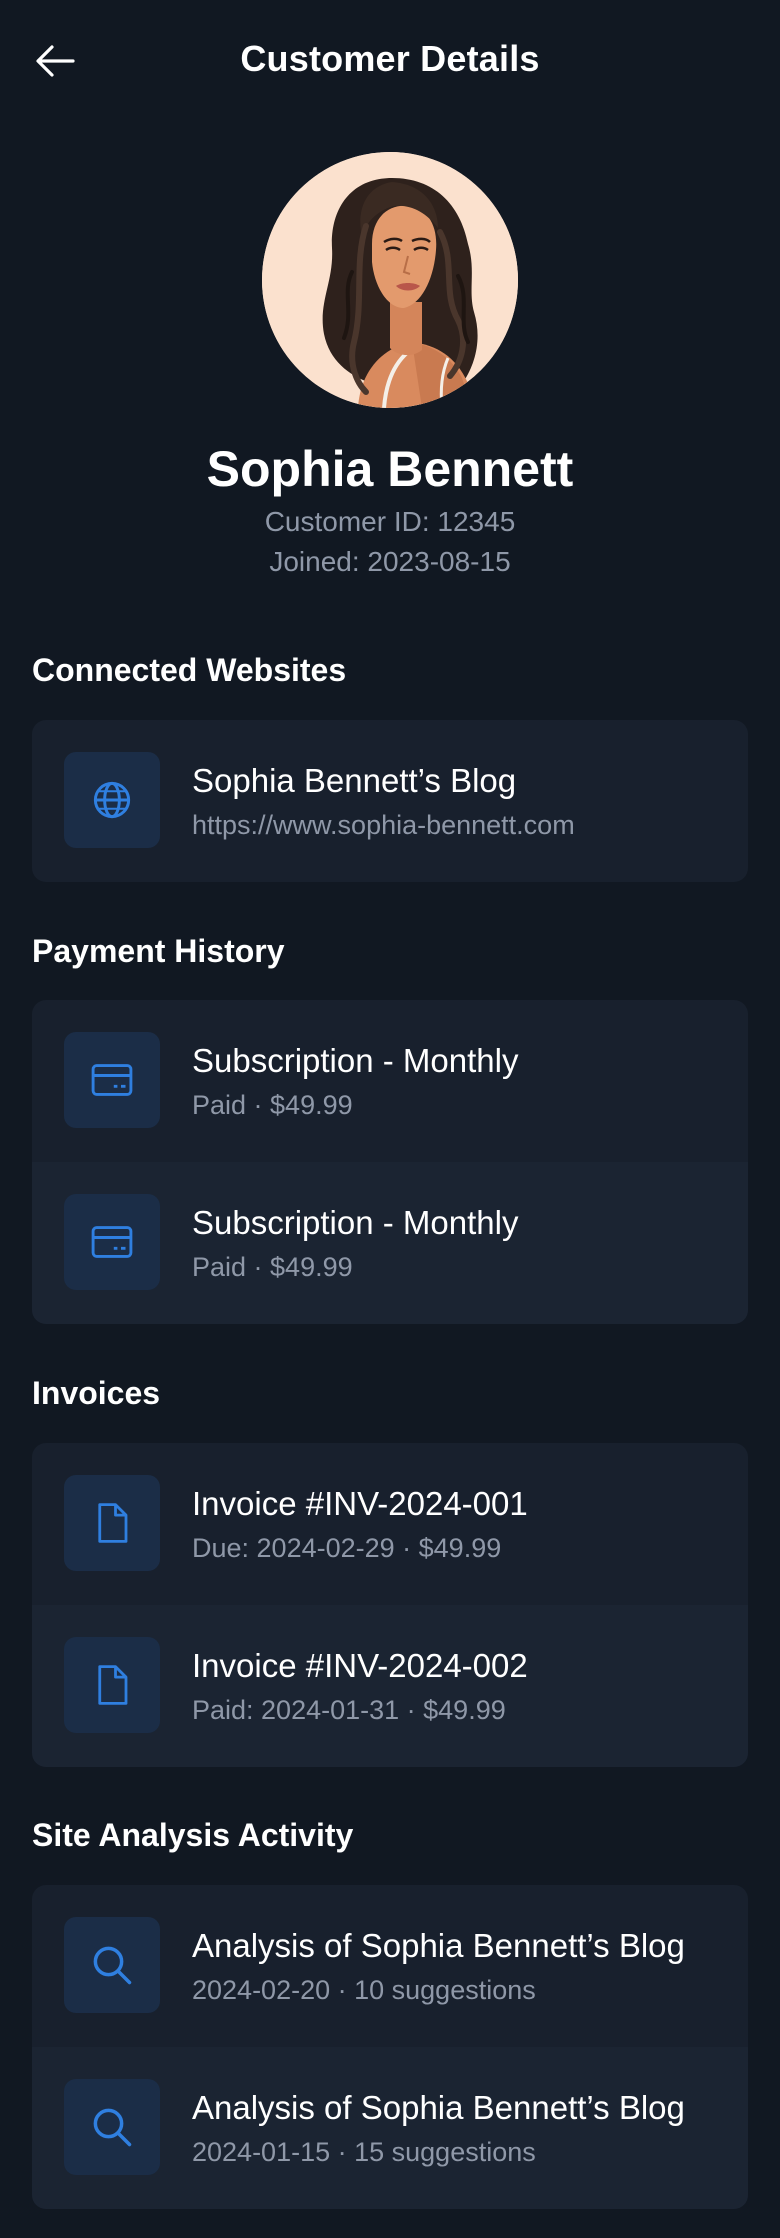 The width and height of the screenshot is (780, 2238). I want to click on analysis-details: 2024-01-15 · 15 suggestions, so click(364, 2152).